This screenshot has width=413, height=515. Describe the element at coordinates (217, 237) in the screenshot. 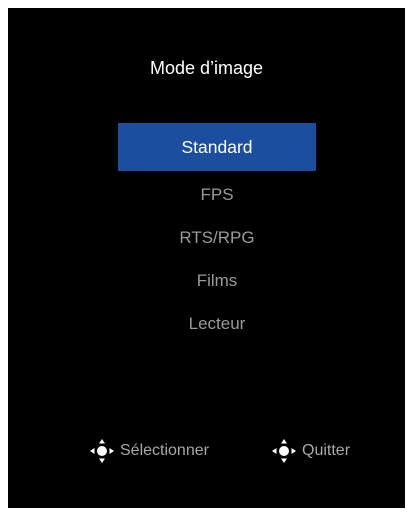

I see `menu-item-rts-rpg: RTS/RPG` at that location.